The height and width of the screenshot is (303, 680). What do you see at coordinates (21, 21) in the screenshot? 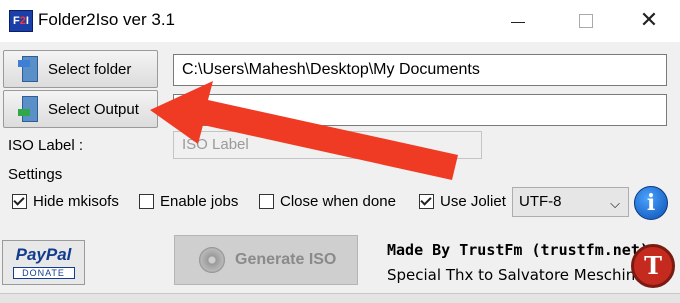
I see `app-icon: F2I` at bounding box center [21, 21].